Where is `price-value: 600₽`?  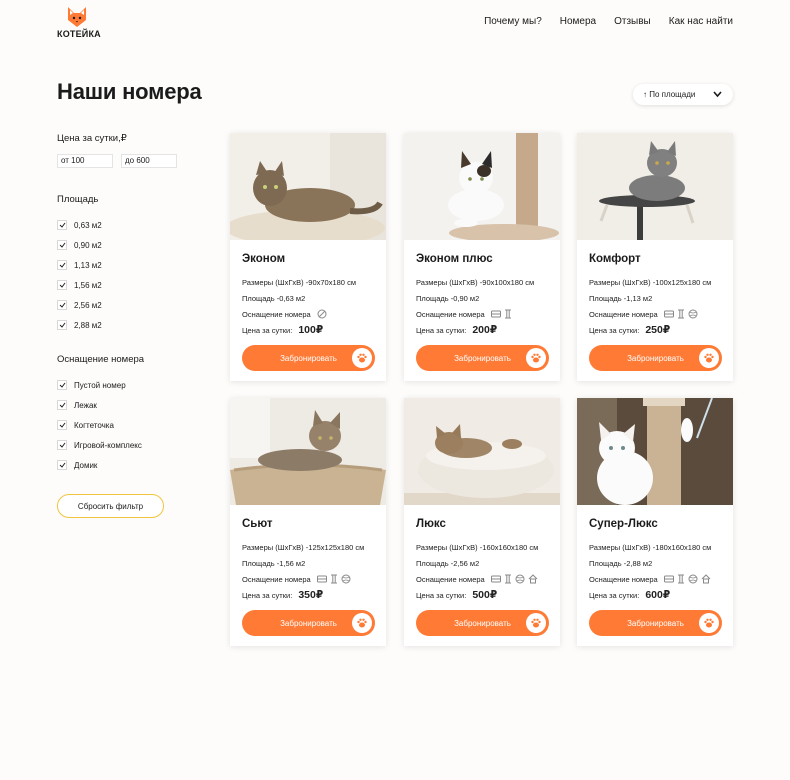 price-value: 600₽ is located at coordinates (658, 595).